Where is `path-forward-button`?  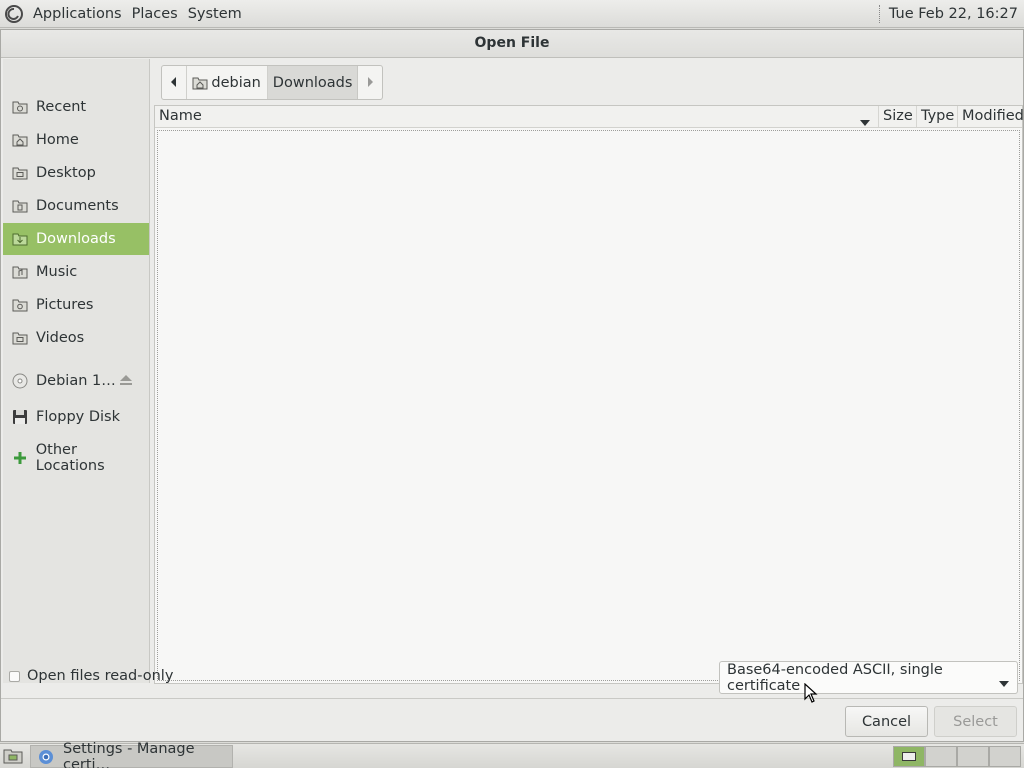 path-forward-button is located at coordinates (370, 82).